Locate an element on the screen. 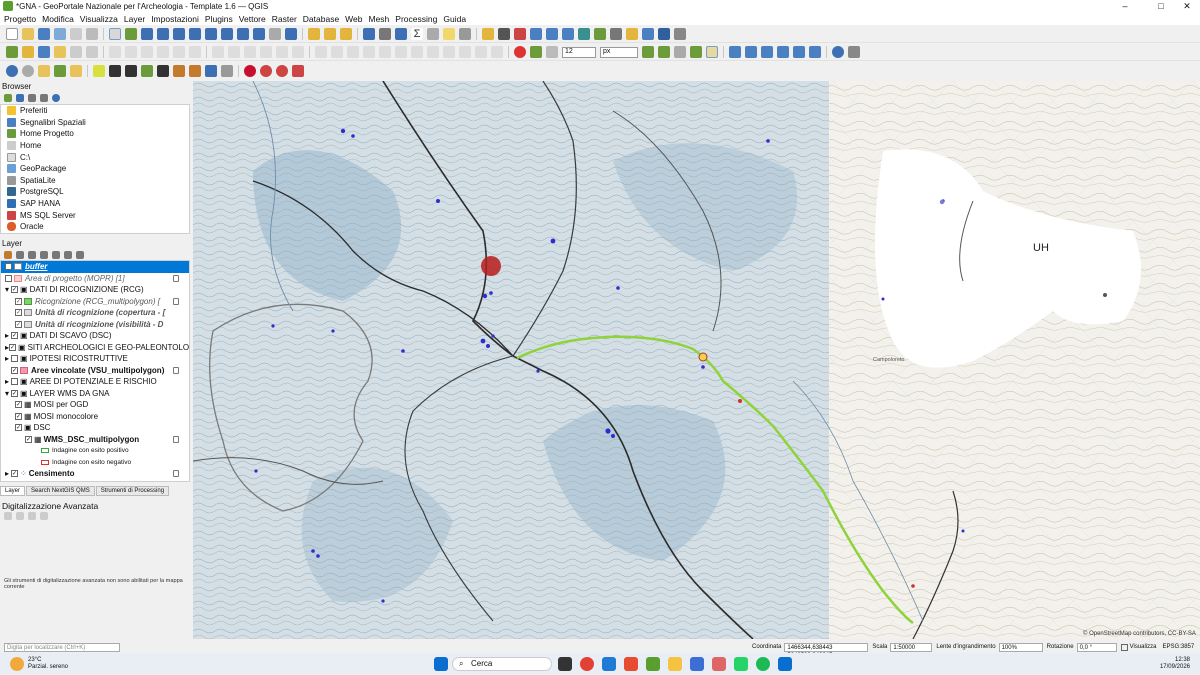 The image size is (1200, 675). whatsapp-icon is located at coordinates (741, 664).